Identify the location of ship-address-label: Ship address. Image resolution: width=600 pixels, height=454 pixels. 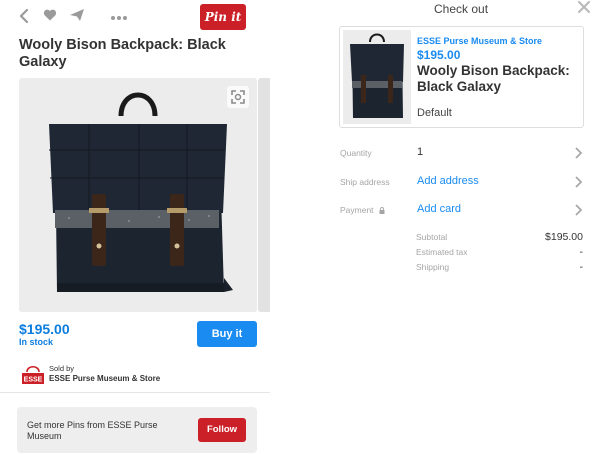
(365, 182).